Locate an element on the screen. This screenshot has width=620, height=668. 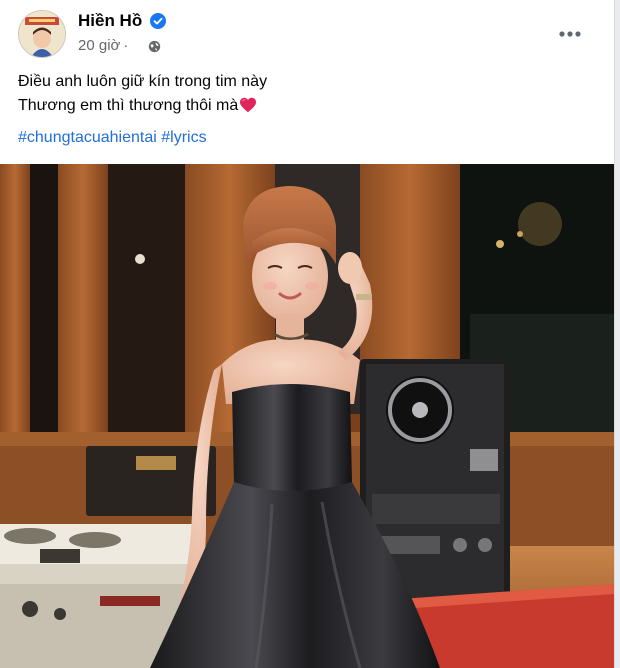
author-avatar is located at coordinates (42, 34).